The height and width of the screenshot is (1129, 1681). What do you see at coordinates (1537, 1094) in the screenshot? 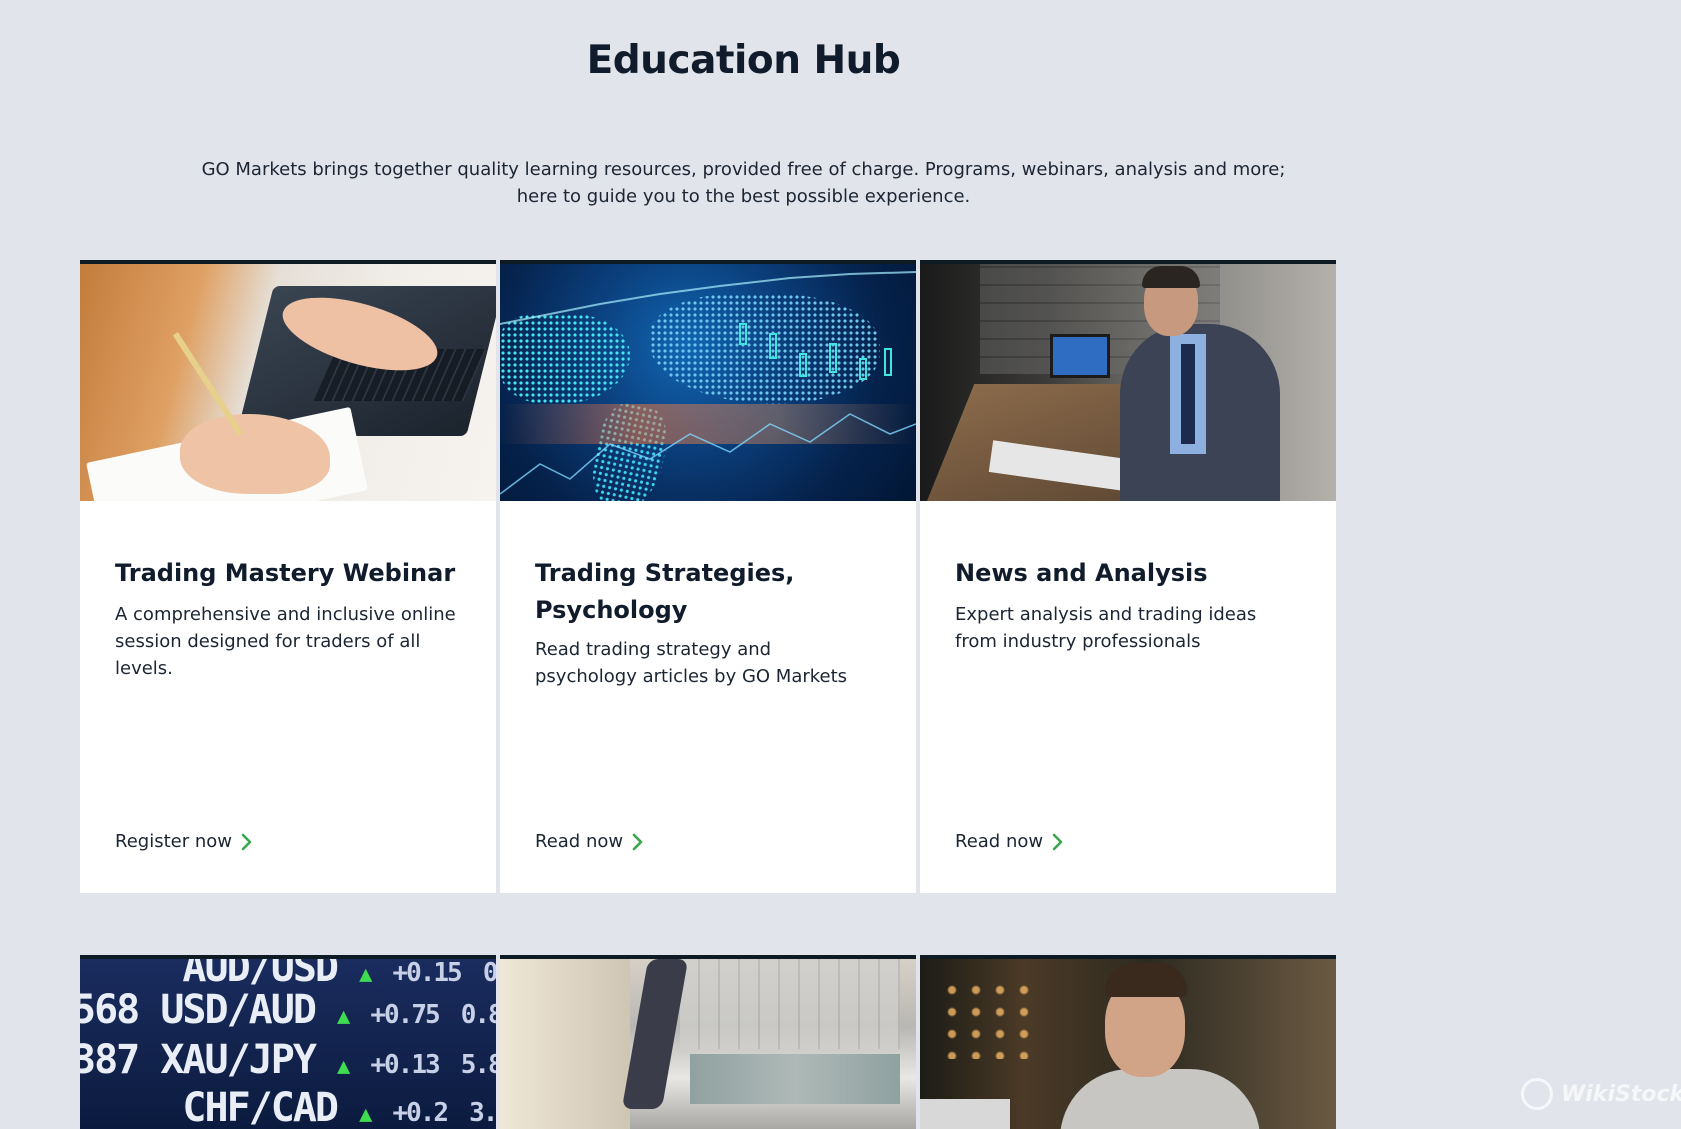
I see `wikistock-logo-icon` at bounding box center [1537, 1094].